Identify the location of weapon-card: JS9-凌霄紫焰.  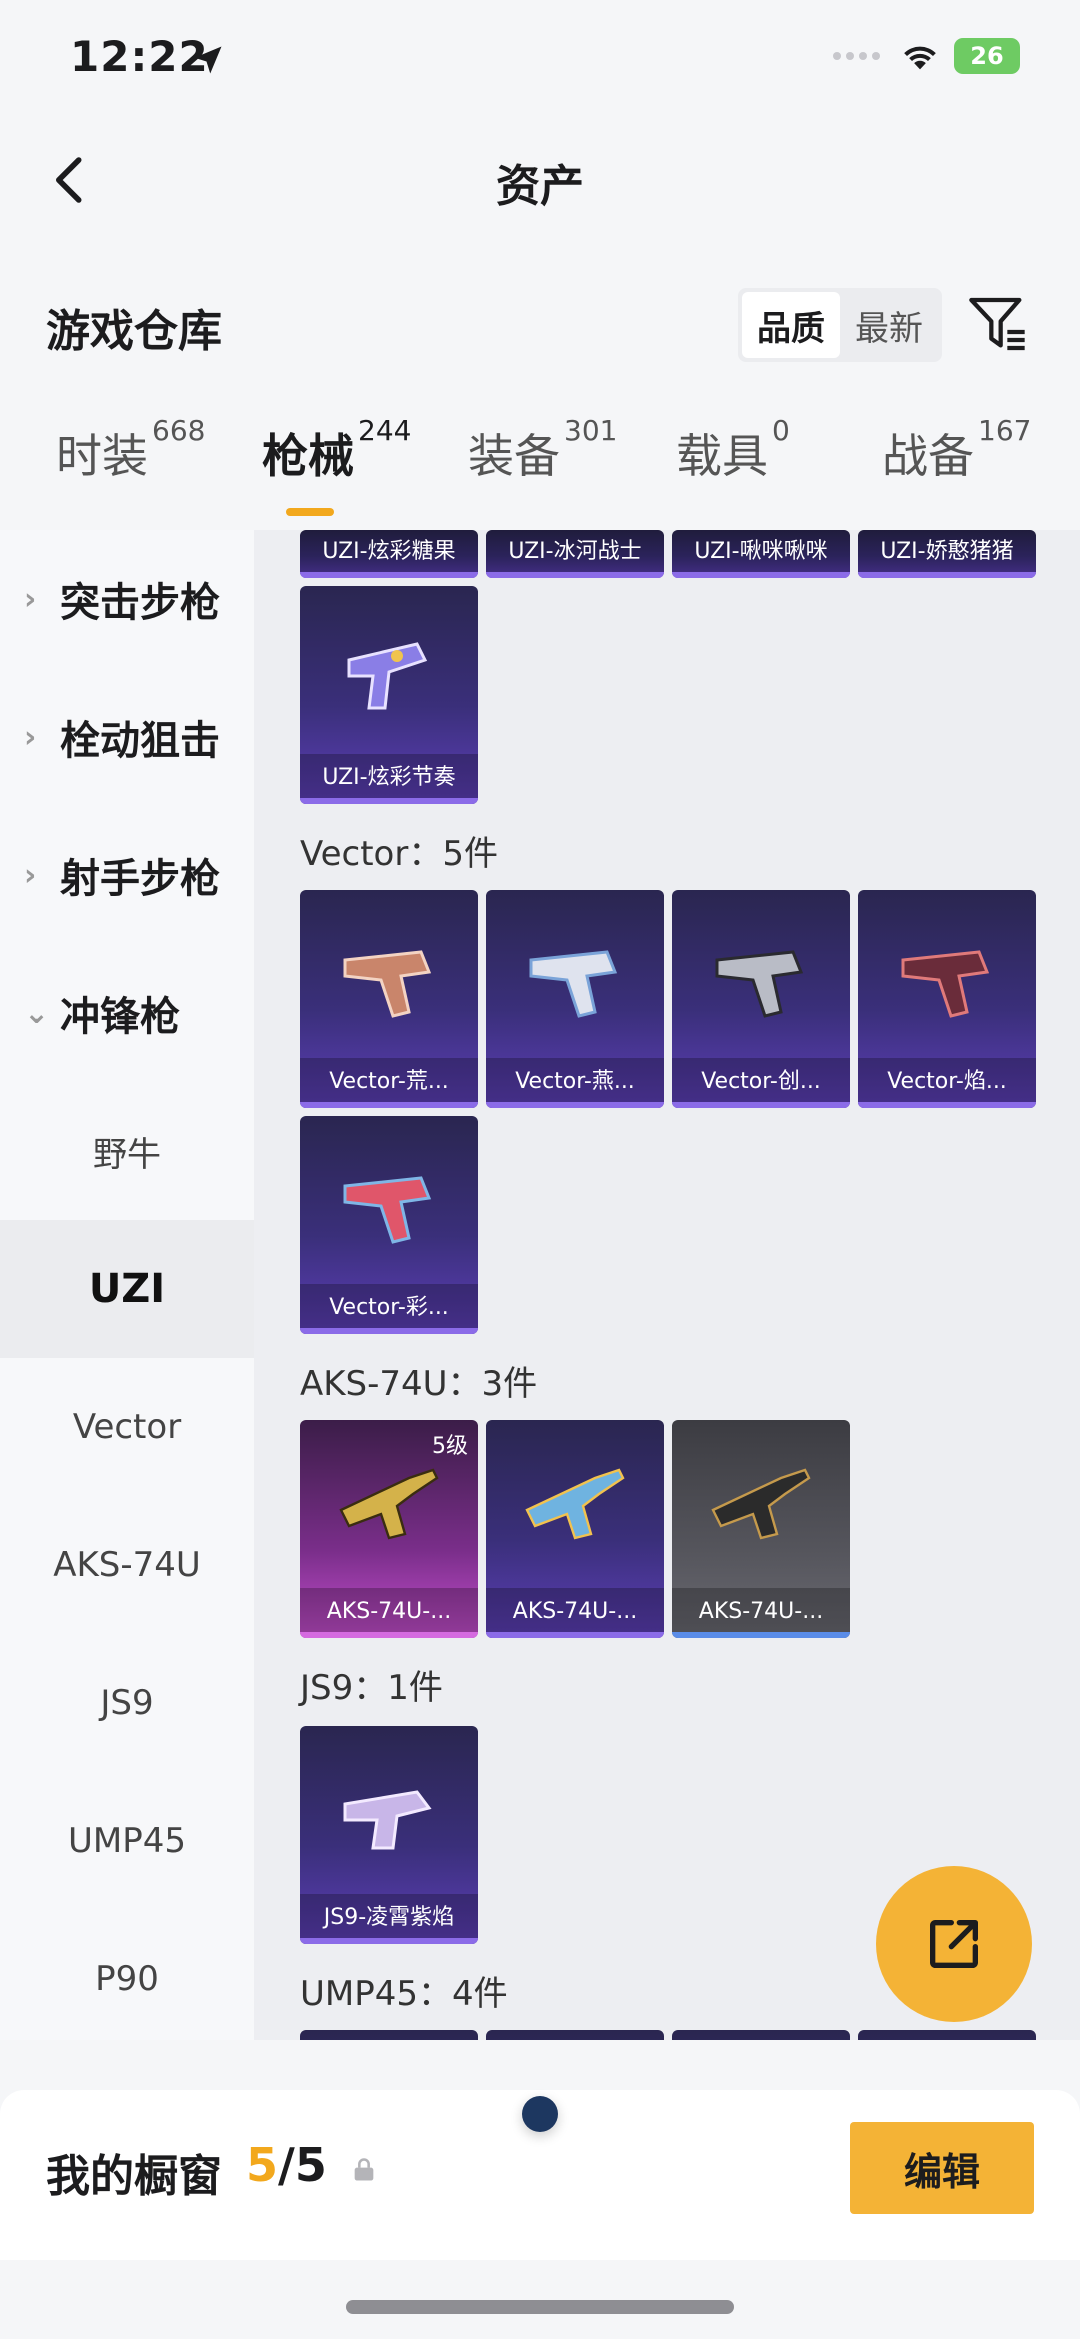
(389, 1835).